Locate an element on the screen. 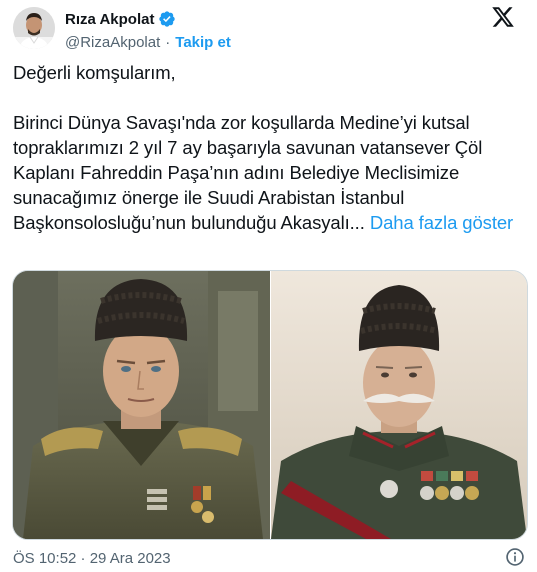 Image resolution: width=537 pixels, height=572 pixels. display-name: Rıza Akpolat is located at coordinates (109, 19).